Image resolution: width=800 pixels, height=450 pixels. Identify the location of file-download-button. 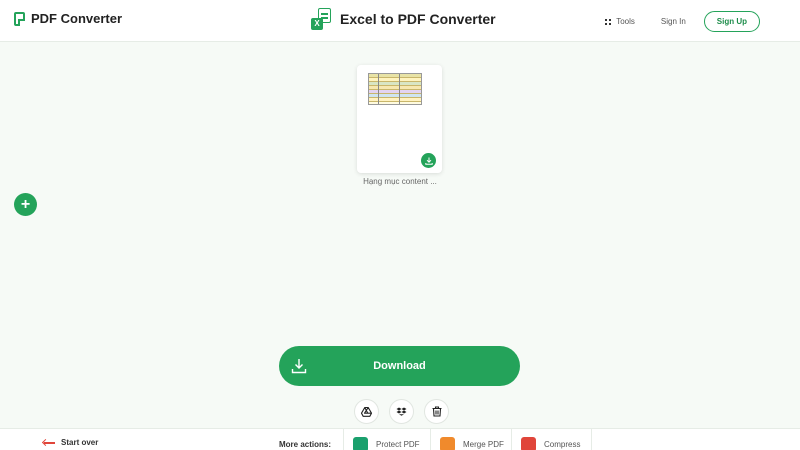
(428, 160).